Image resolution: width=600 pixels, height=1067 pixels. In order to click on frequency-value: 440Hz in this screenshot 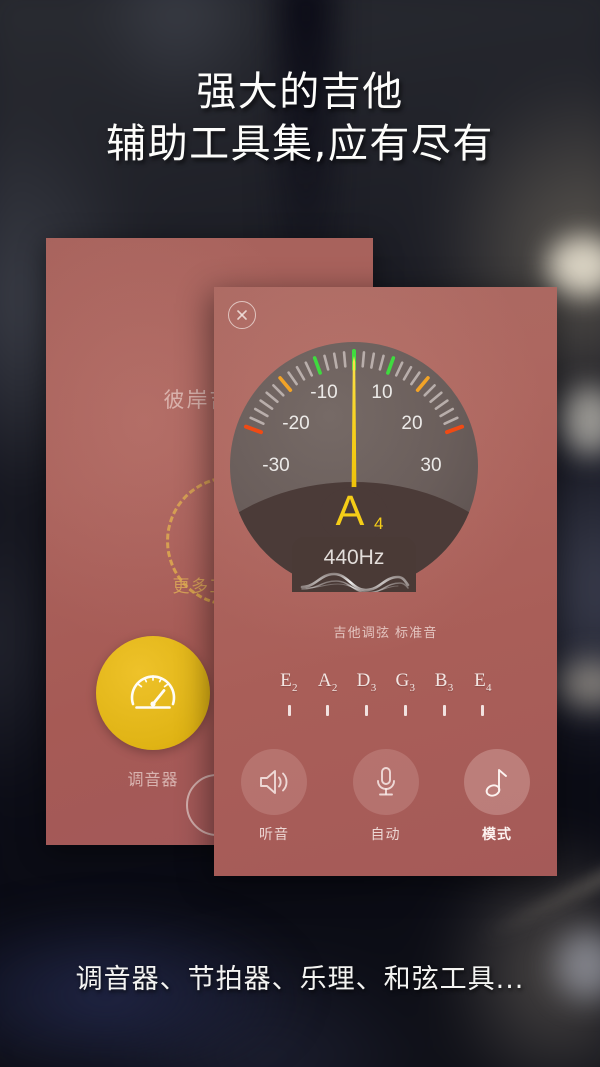, I will do `click(354, 557)`.